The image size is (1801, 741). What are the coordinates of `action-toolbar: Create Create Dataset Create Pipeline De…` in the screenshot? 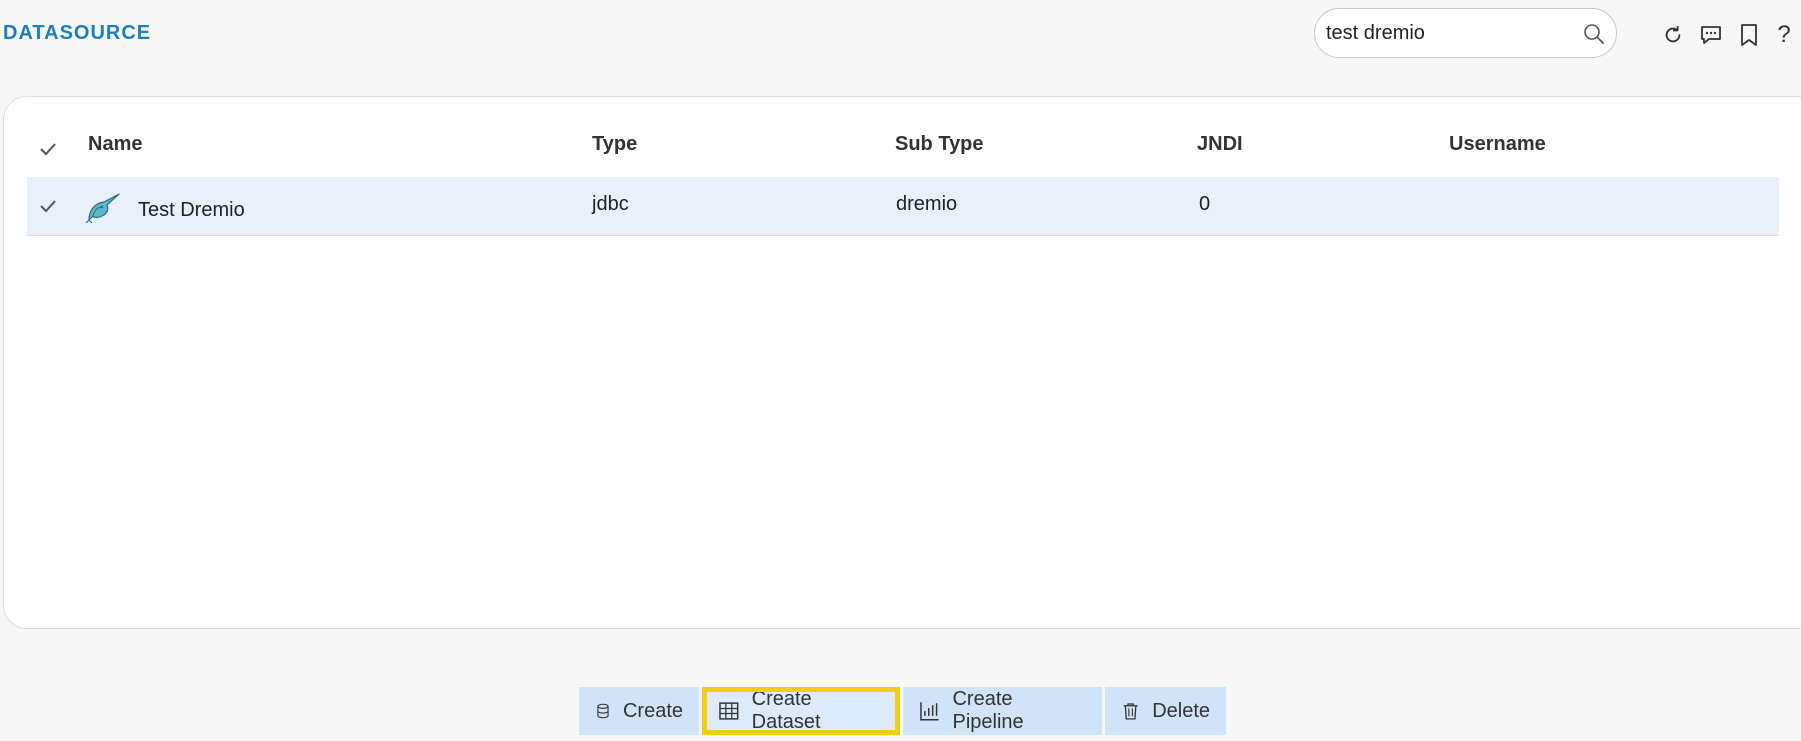 It's located at (904, 711).